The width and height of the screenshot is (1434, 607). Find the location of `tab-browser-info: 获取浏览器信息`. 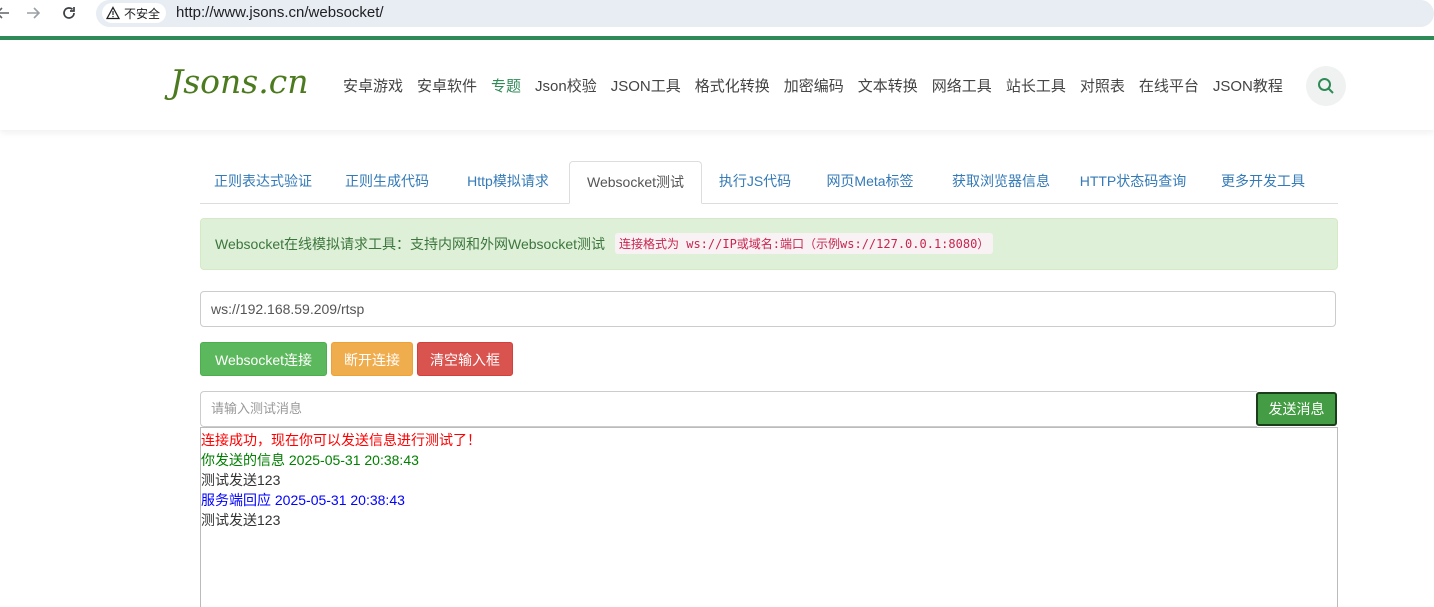

tab-browser-info: 获取浏览器信息 is located at coordinates (1001, 181).